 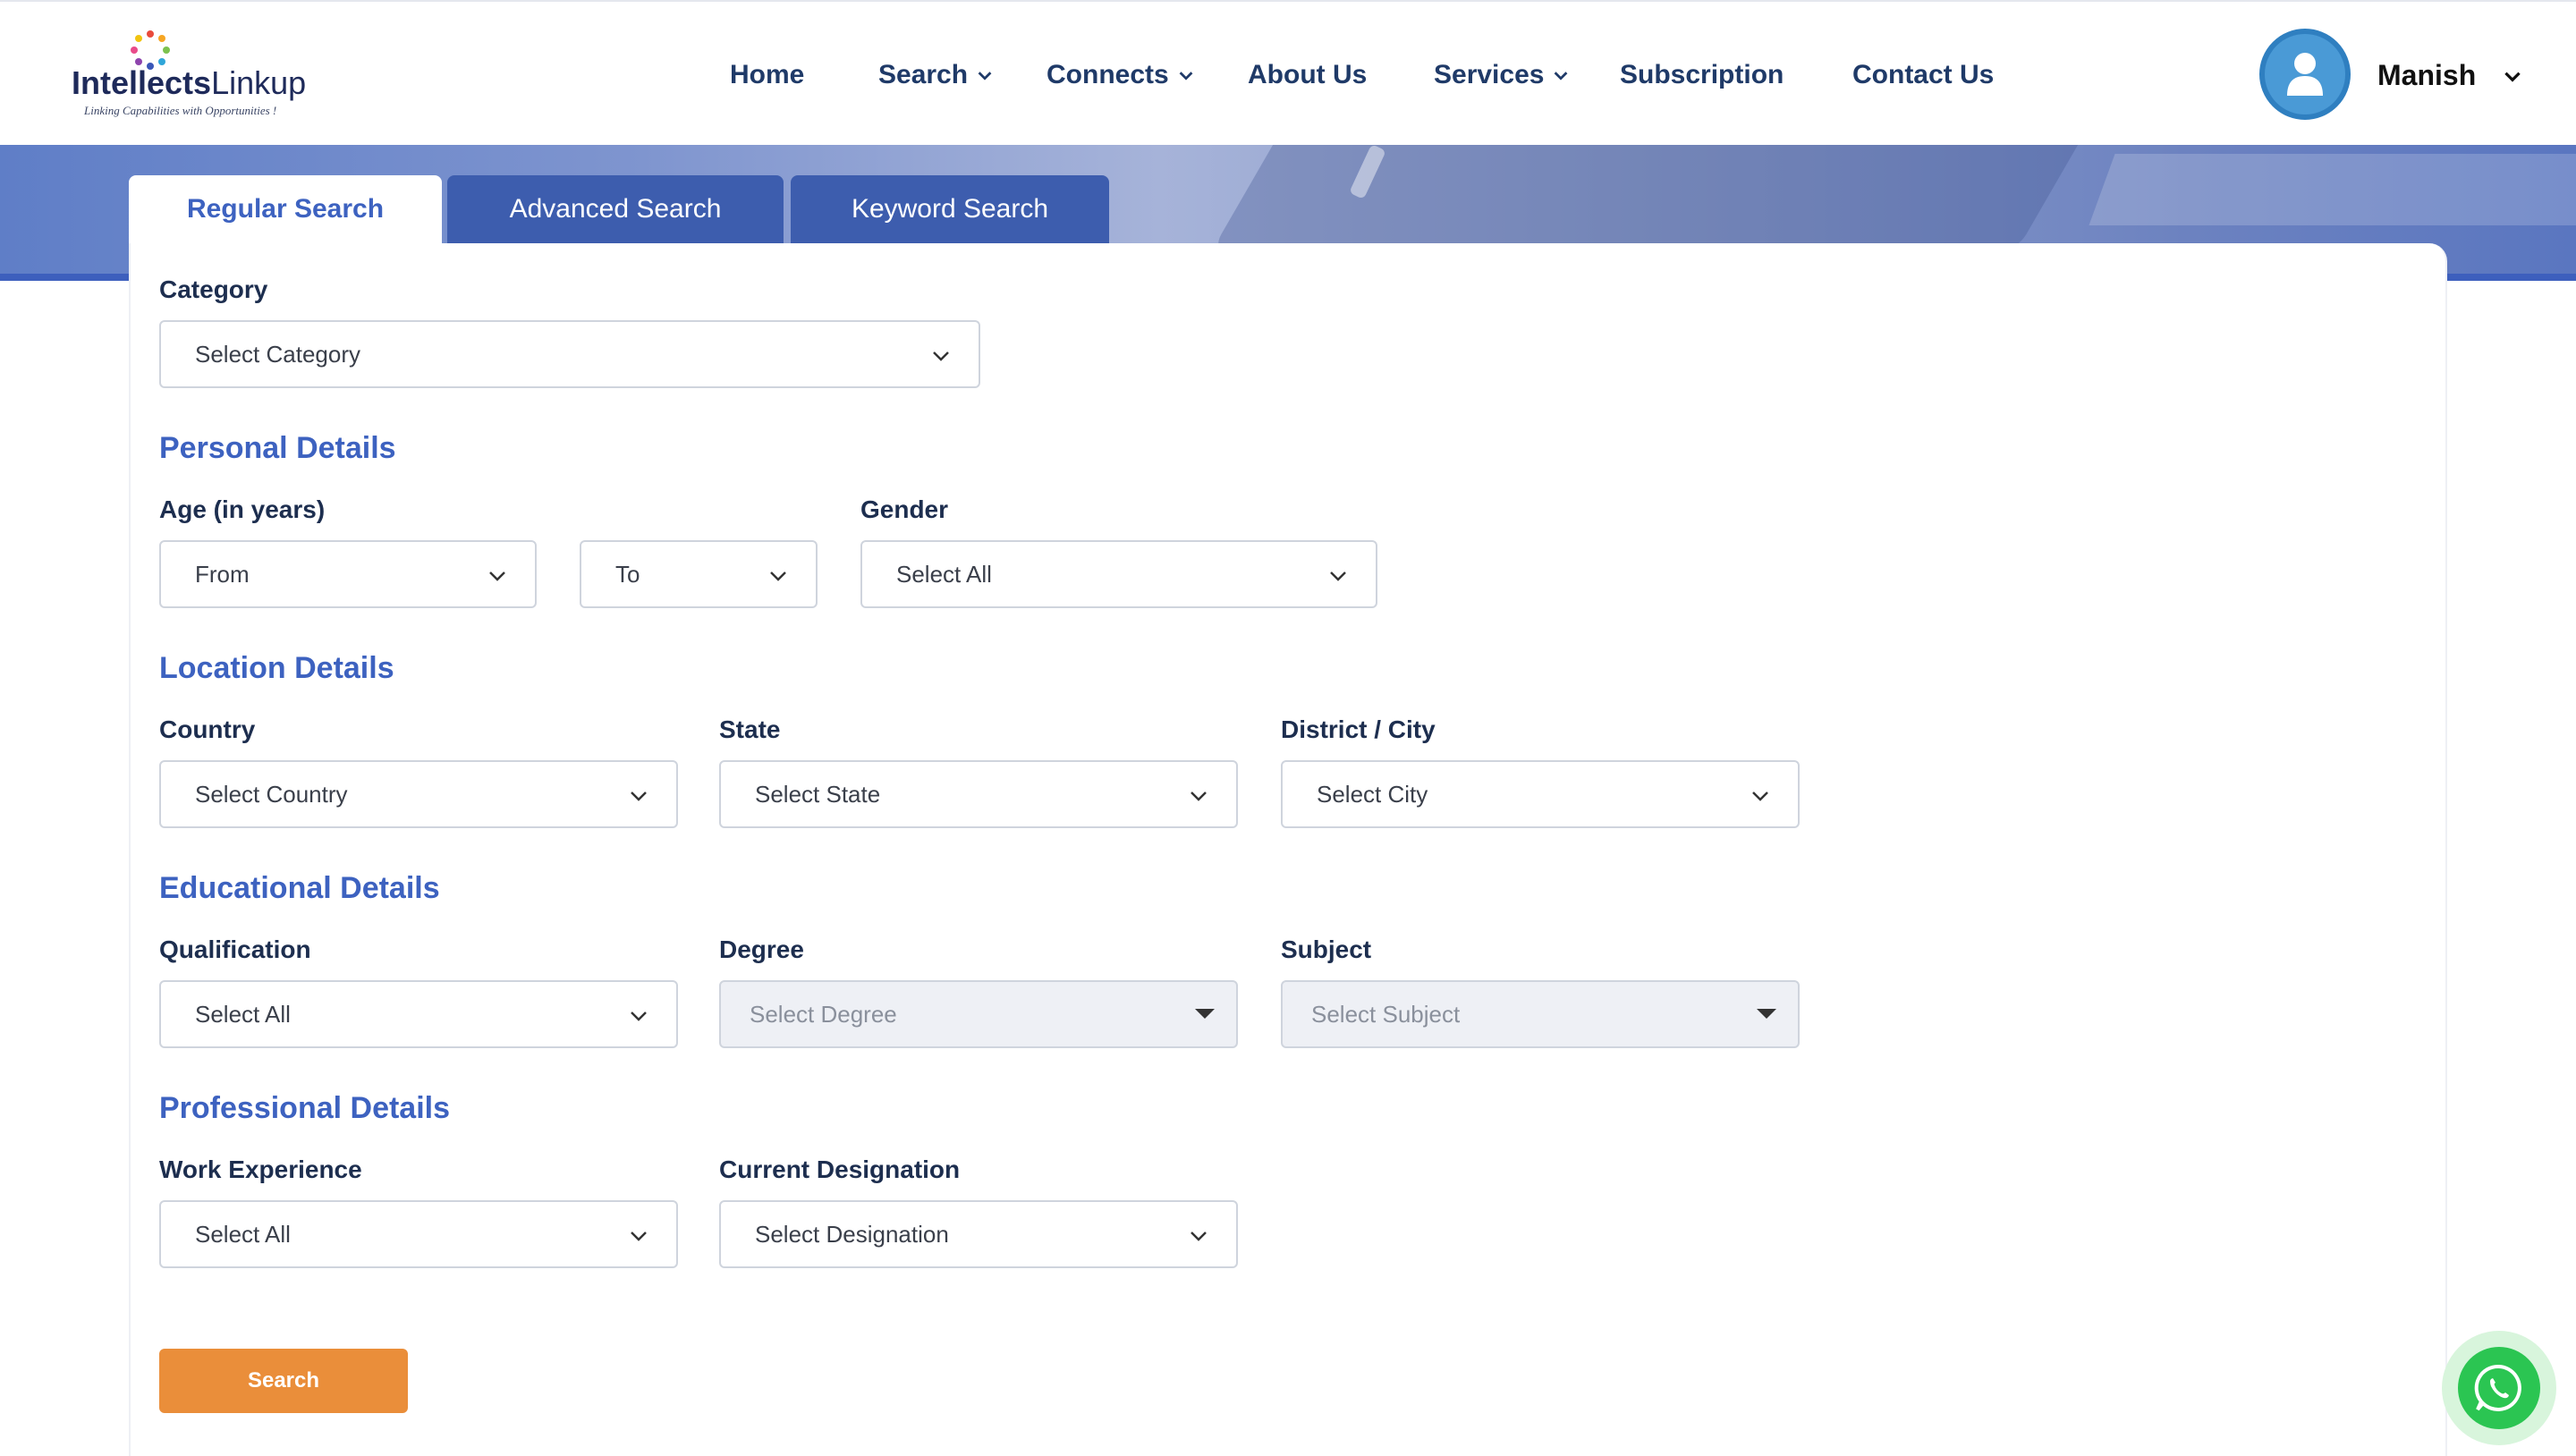 I want to click on state-value: Select State, so click(x=818, y=794).